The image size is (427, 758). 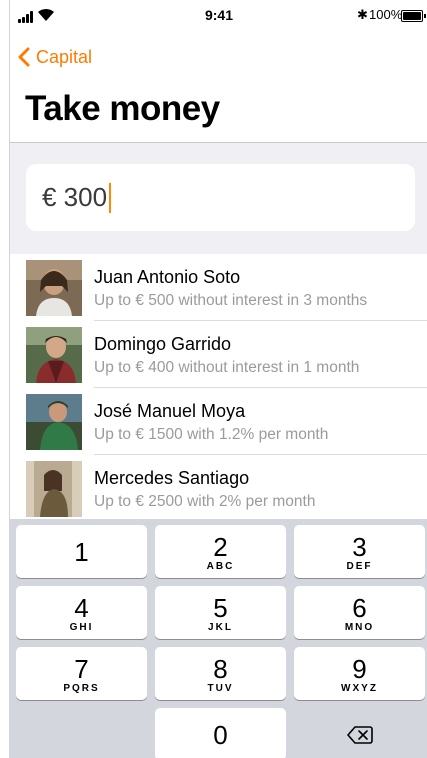 I want to click on backspace-icon, so click(x=359, y=734).